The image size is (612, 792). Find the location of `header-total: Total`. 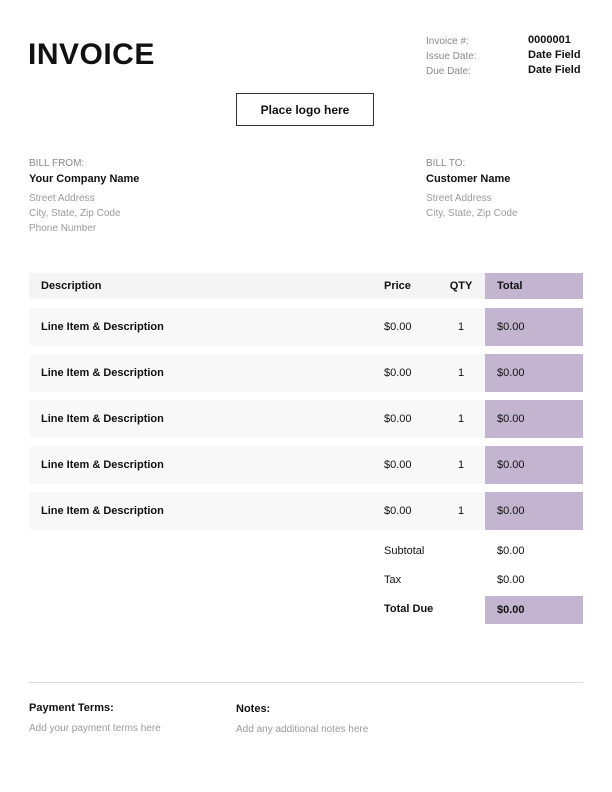

header-total: Total is located at coordinates (534, 286).